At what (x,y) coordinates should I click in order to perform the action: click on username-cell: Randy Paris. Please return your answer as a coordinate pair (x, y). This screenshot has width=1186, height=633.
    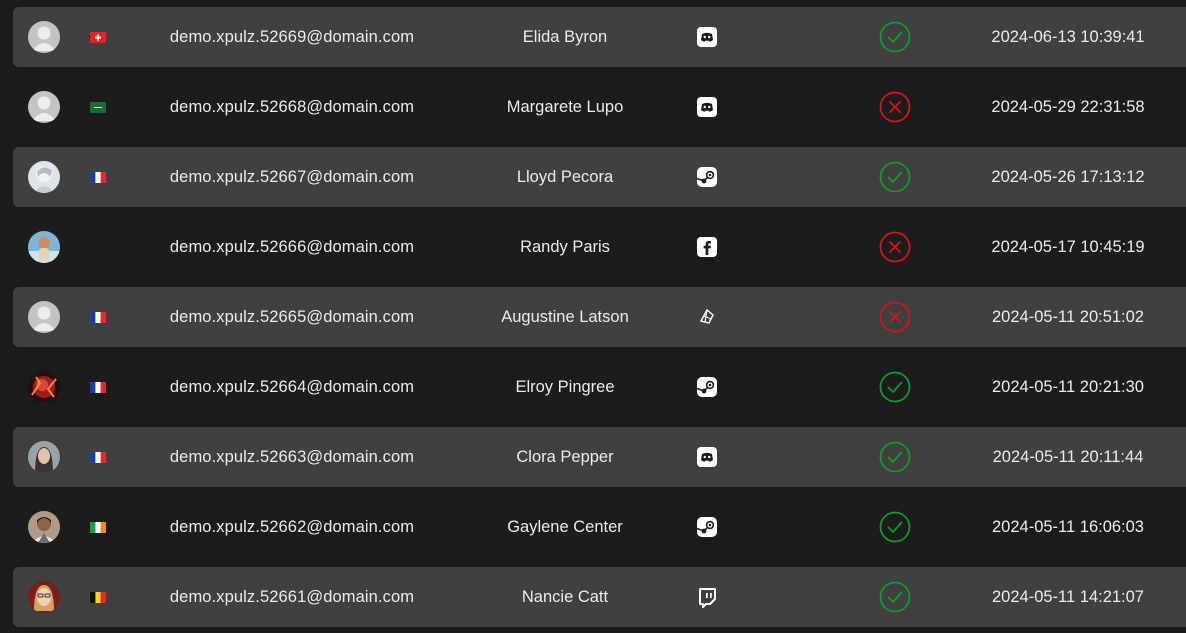
    Looking at the image, I should click on (565, 246).